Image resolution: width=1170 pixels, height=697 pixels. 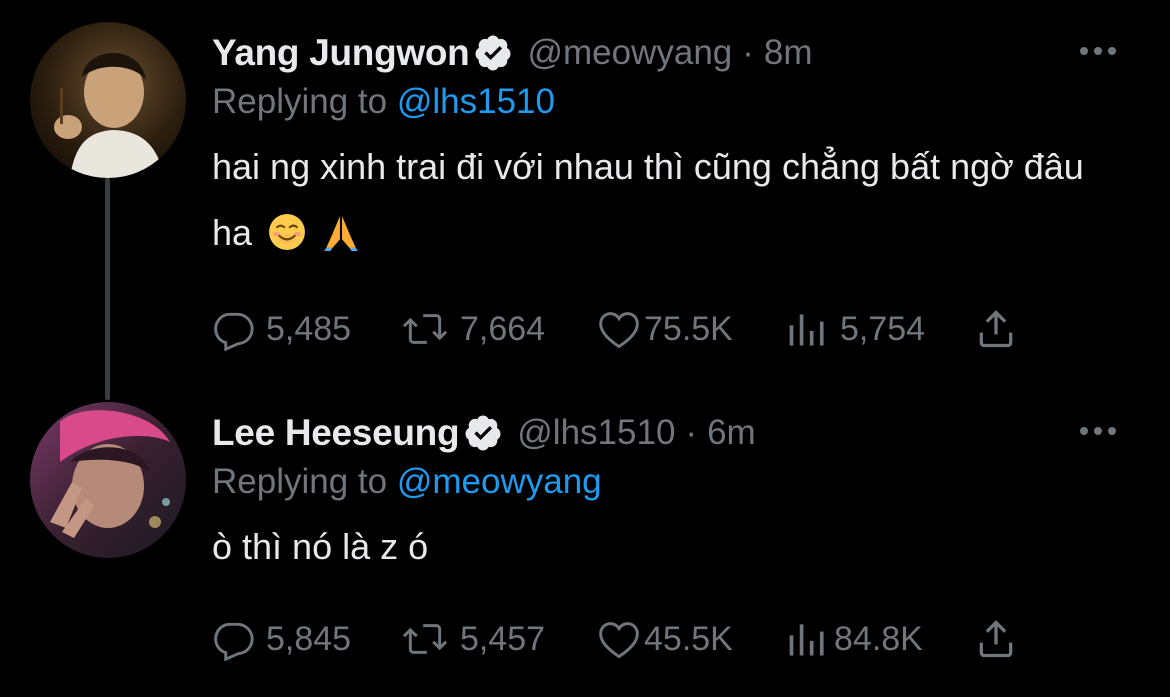 I want to click on retweet-count: 7,664, so click(x=503, y=328).